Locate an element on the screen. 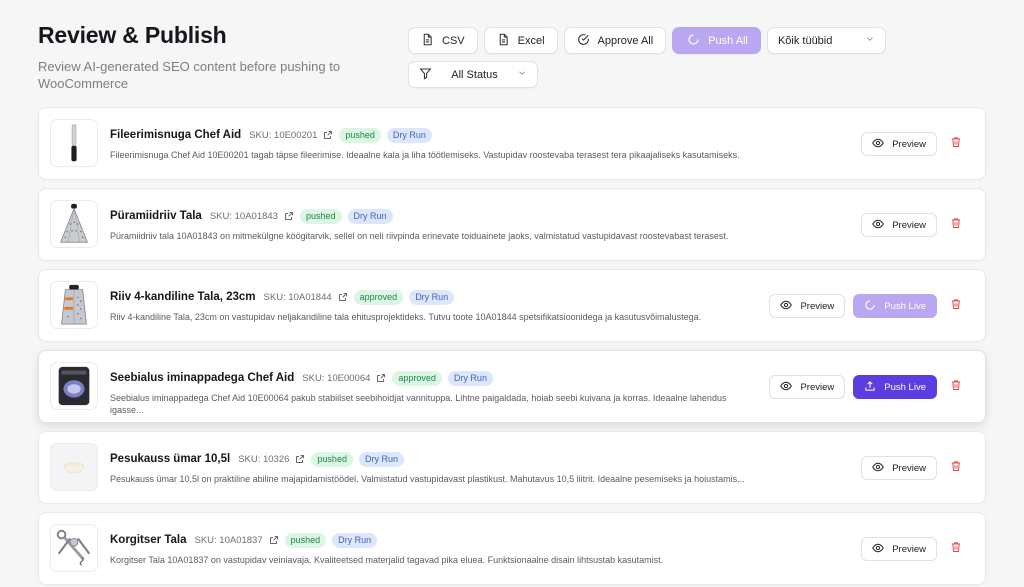 The height and width of the screenshot is (587, 1024). product-name: Püramiidriiv Tala is located at coordinates (156, 216).